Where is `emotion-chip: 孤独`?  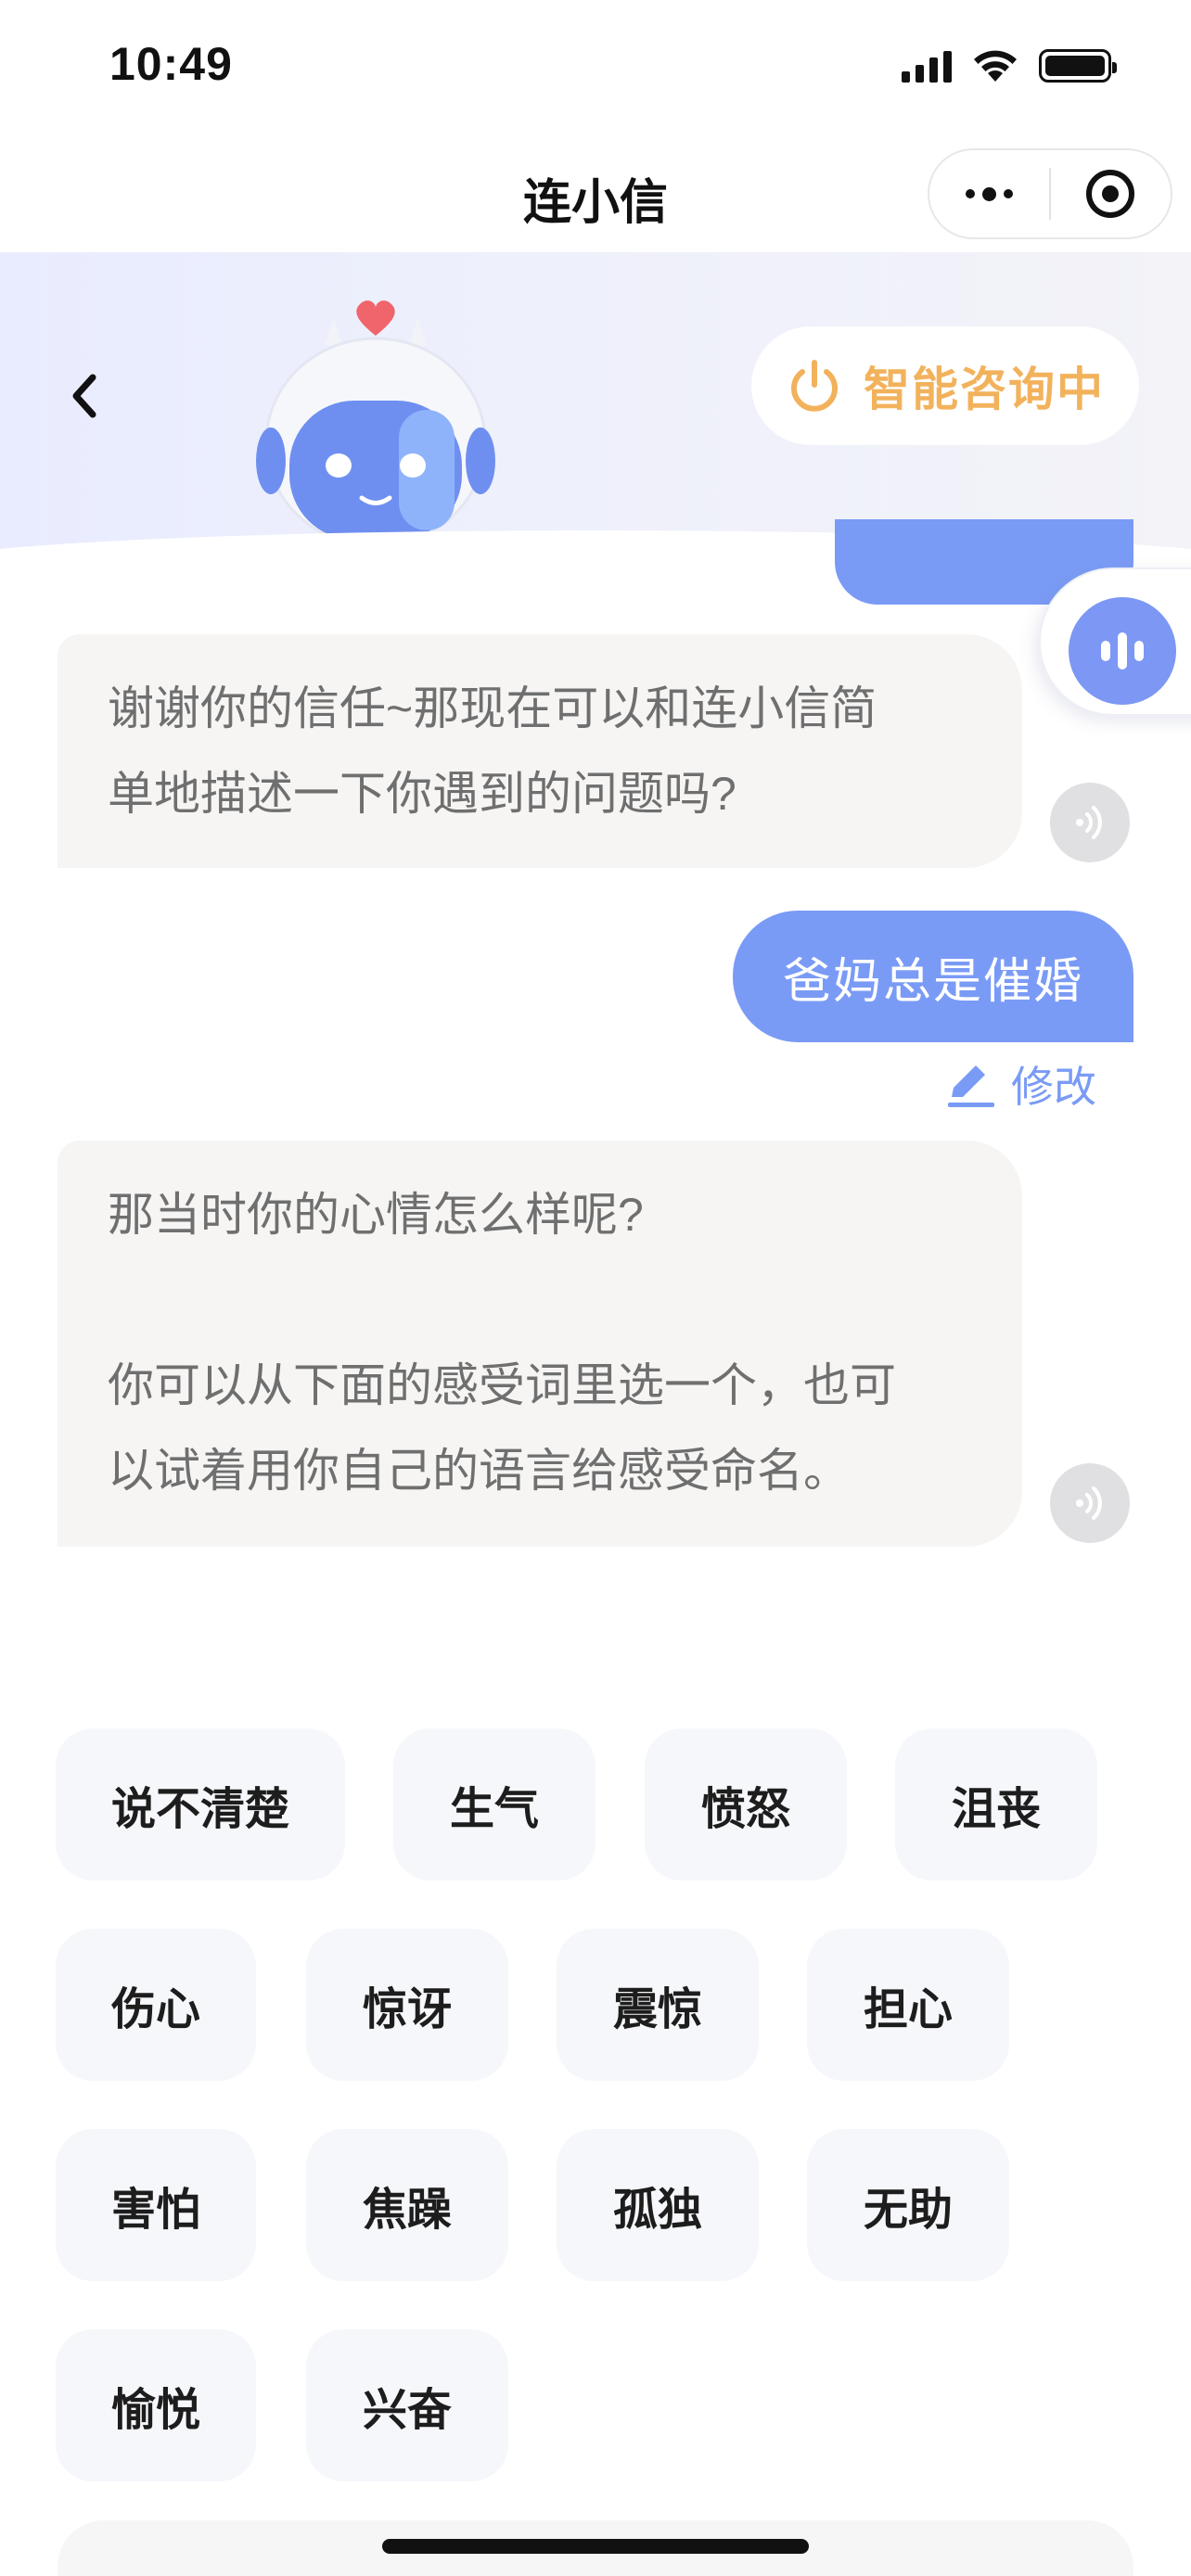
emotion-chip: 孤独 is located at coordinates (658, 2205).